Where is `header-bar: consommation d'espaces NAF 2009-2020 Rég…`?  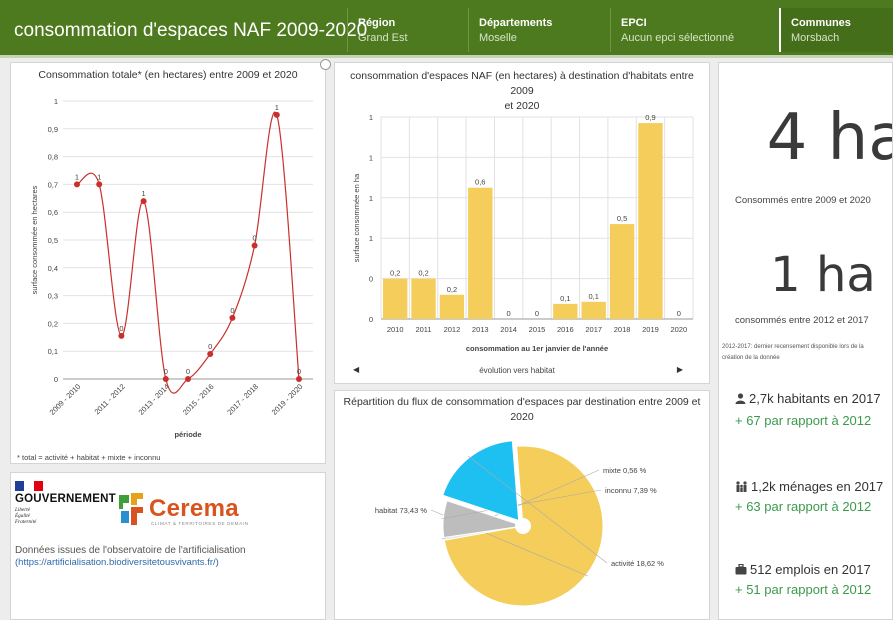
header-bar: consommation d'espaces NAF 2009-2020 Rég… is located at coordinates (446, 29).